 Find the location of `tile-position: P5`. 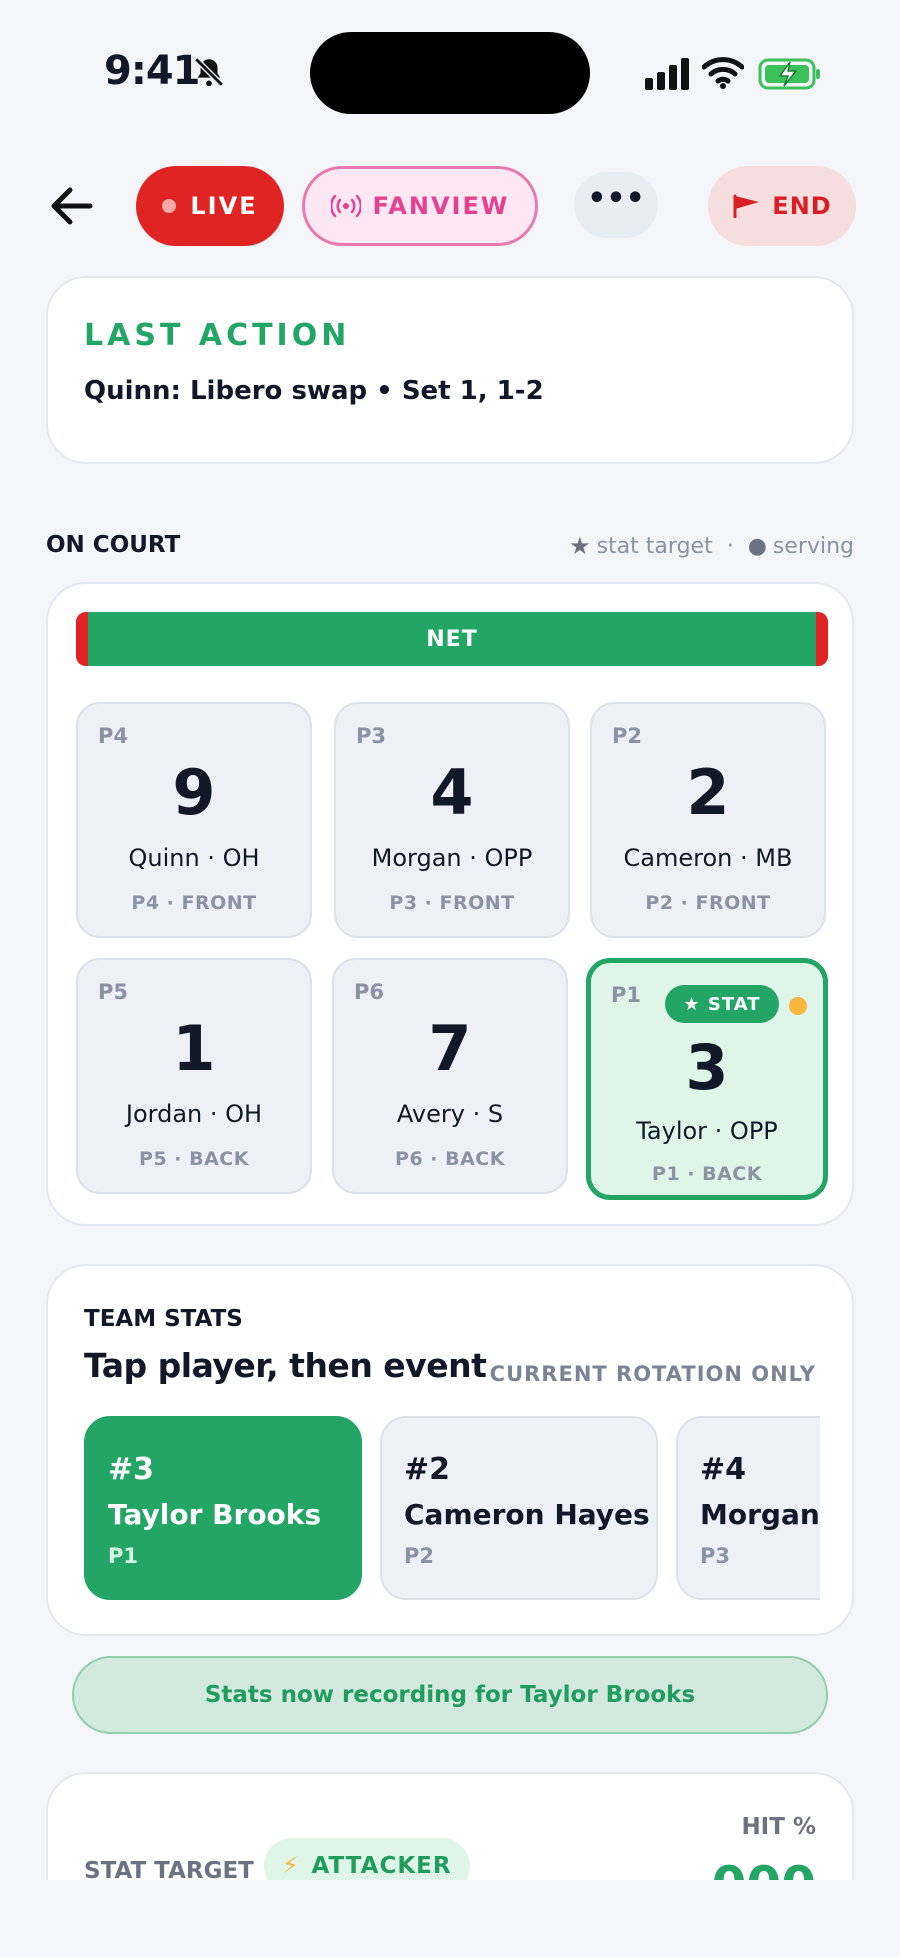

tile-position: P5 is located at coordinates (113, 992).